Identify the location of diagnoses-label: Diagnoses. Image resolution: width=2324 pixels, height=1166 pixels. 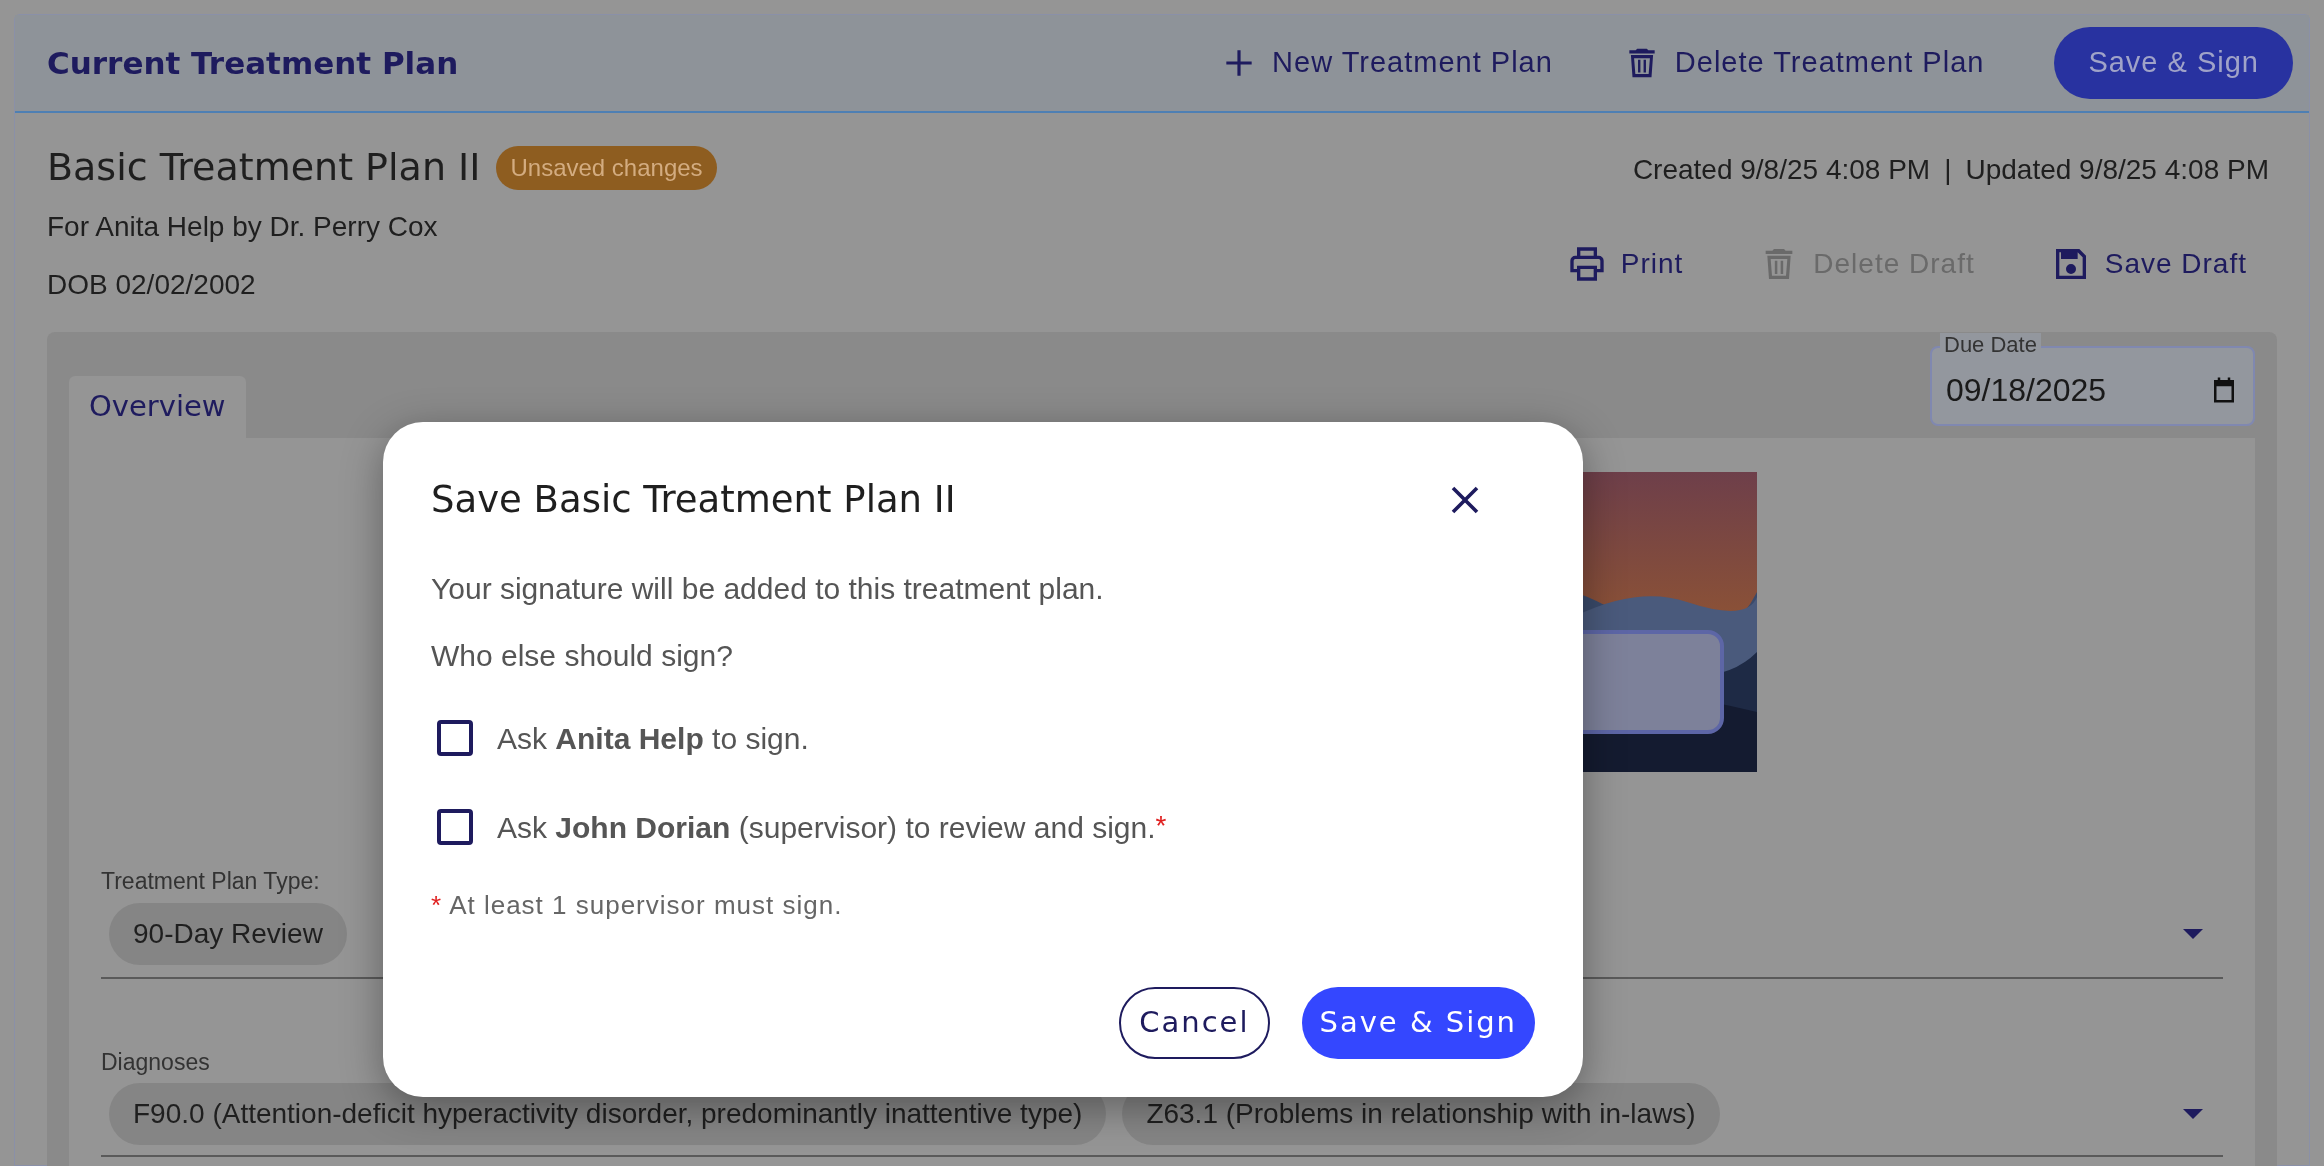
(156, 1062).